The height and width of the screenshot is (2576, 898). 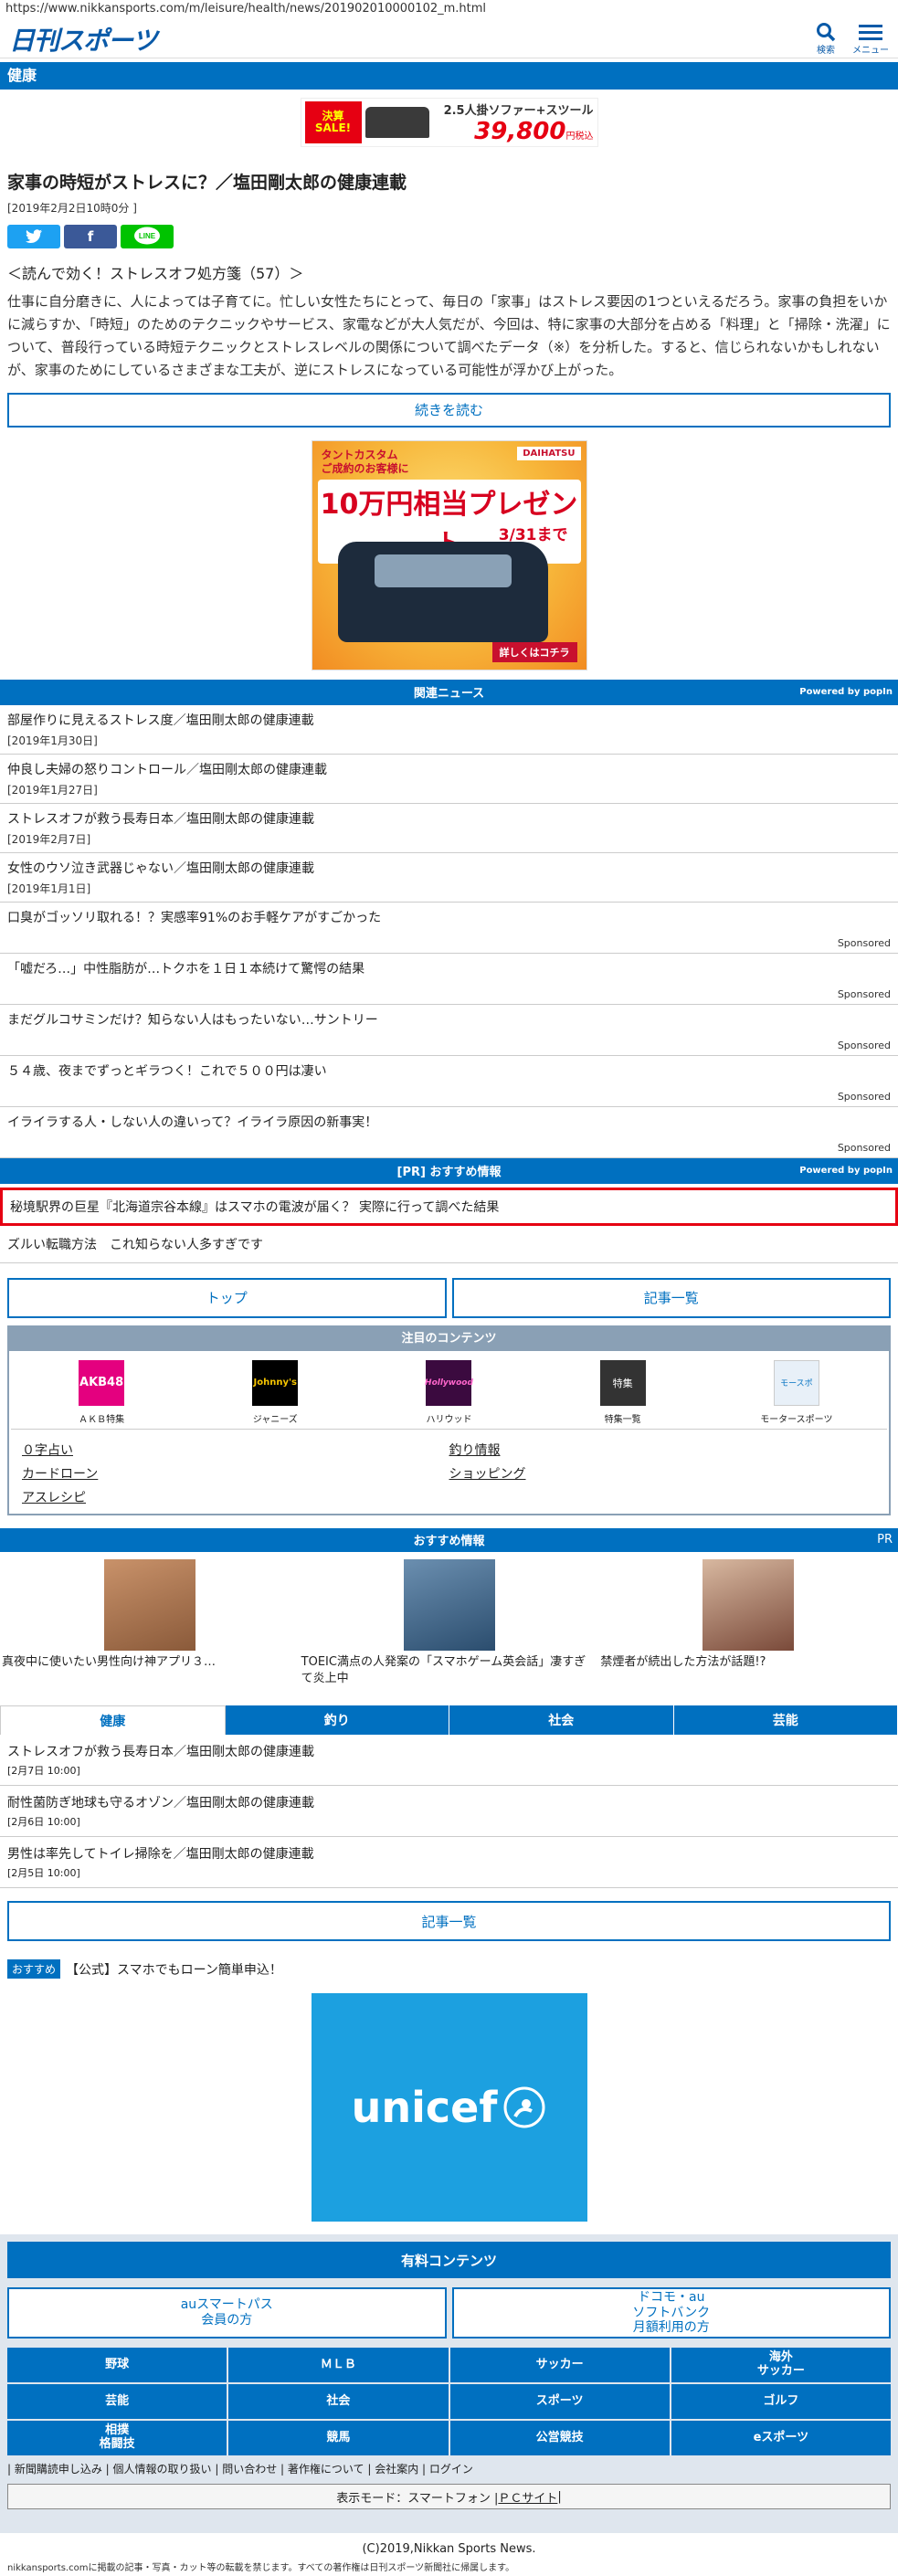 I want to click on ad-brand: DAIHATSU, so click(x=549, y=453).